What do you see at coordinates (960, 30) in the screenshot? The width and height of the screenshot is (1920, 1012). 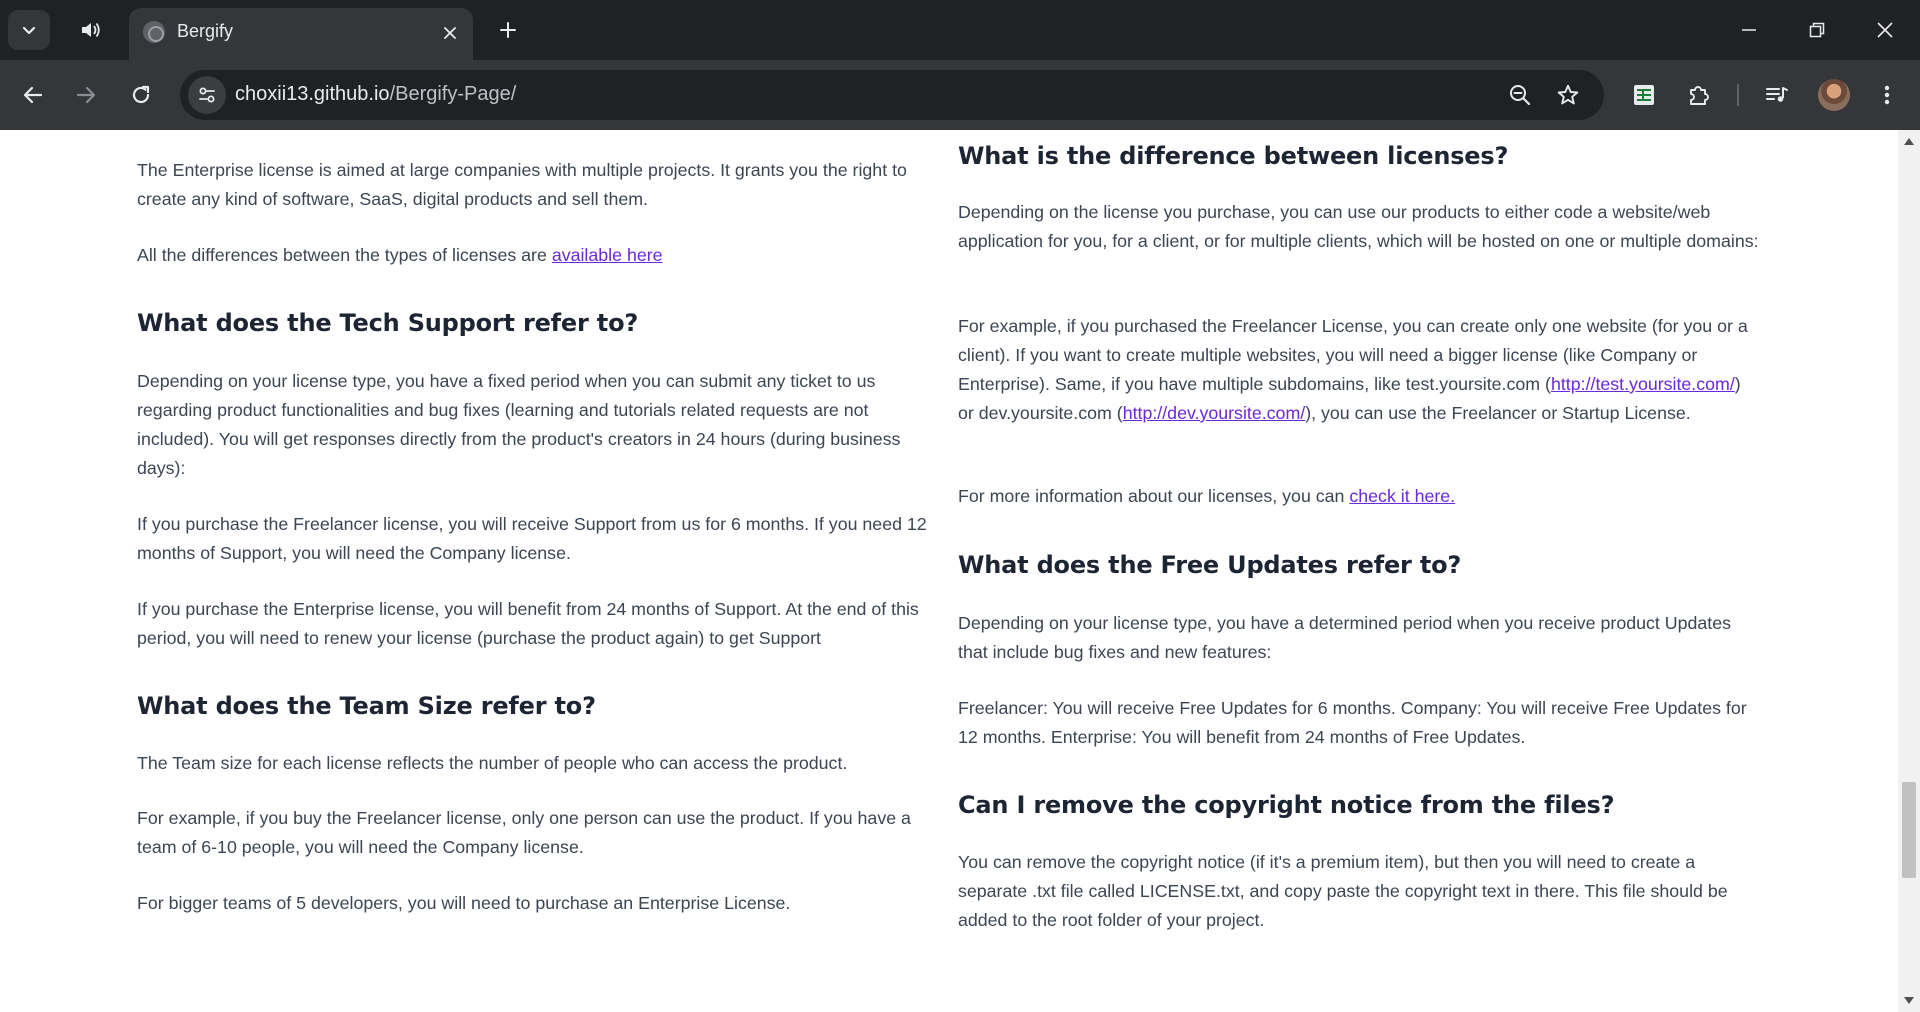 I see `tab-strip: Bergify` at bounding box center [960, 30].